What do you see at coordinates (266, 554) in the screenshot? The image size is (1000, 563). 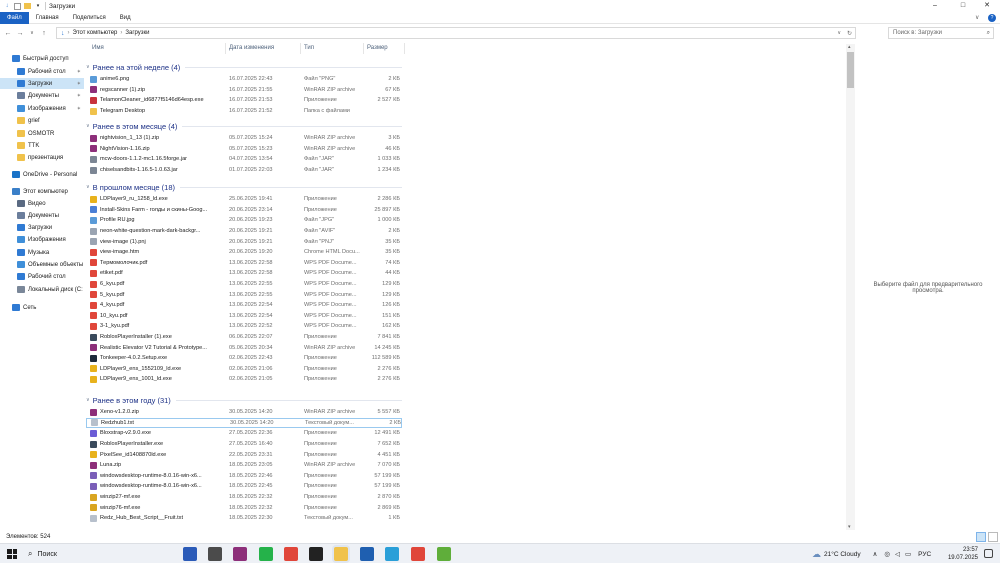 I see `whatsapp-icon` at bounding box center [266, 554].